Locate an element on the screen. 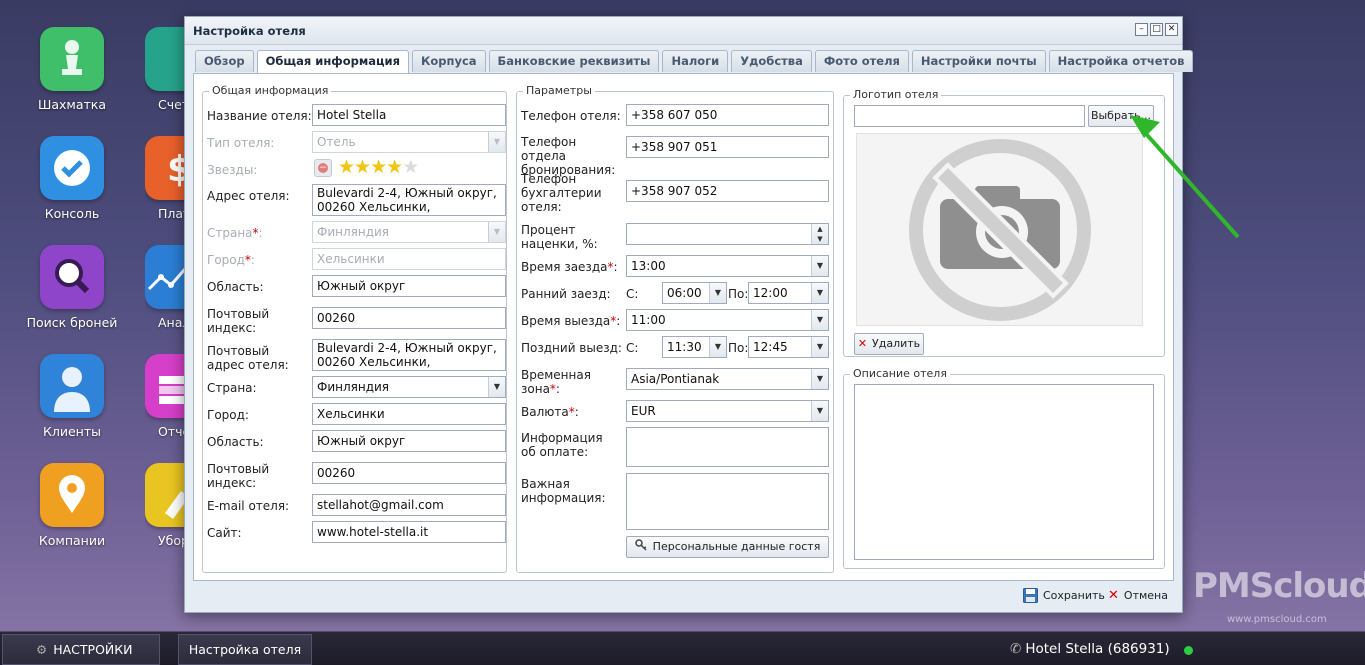  window-title: Настройка отеля is located at coordinates (249, 31).